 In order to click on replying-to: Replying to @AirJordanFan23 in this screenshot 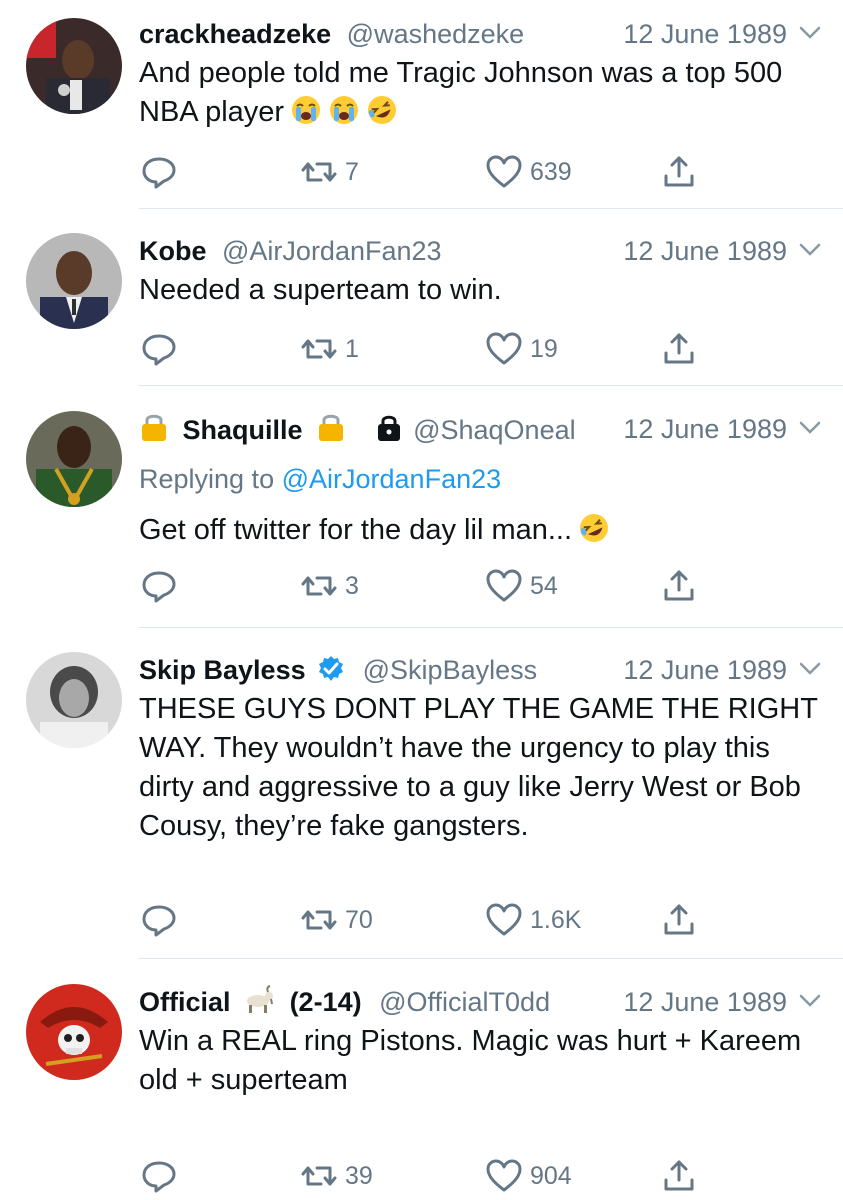, I will do `click(480, 479)`.